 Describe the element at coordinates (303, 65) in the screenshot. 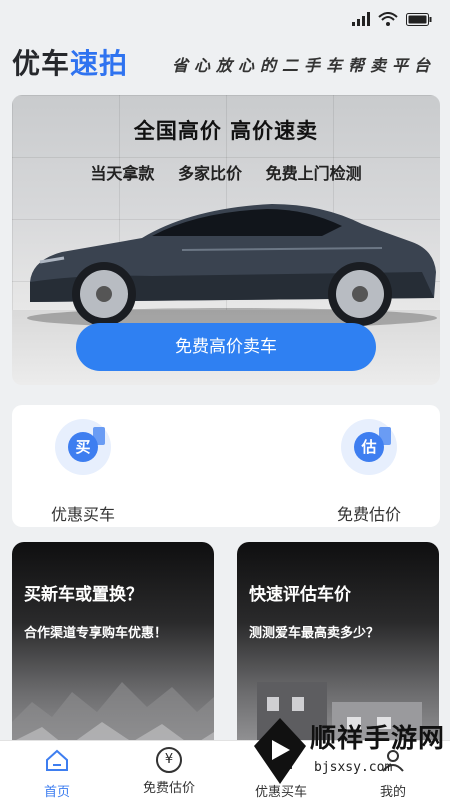

I see `app-slogan: 省心放心的二手车帮卖平台` at that location.